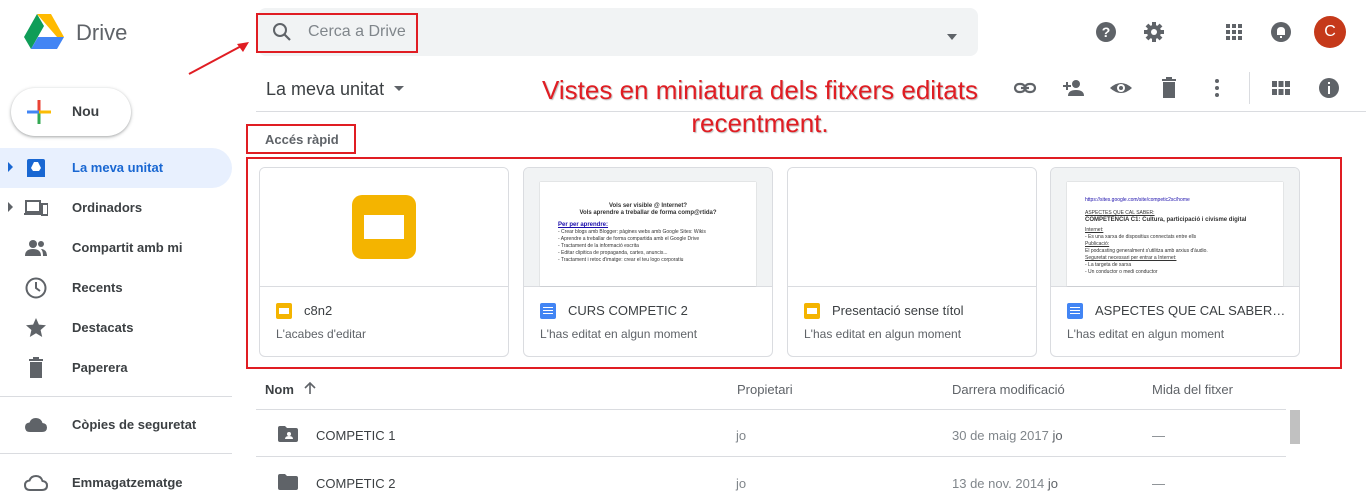 Image resolution: width=1366 pixels, height=500 pixels. Describe the element at coordinates (883, 334) in the screenshot. I see `card-subtitle: L'has editat en algun moment` at that location.